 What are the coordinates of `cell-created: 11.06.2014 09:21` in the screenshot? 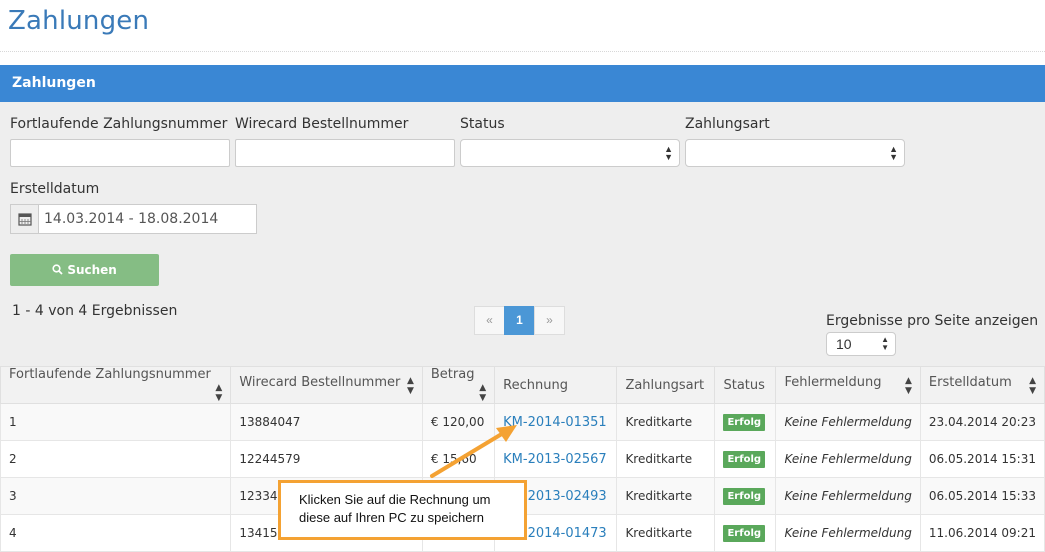 It's located at (982, 533).